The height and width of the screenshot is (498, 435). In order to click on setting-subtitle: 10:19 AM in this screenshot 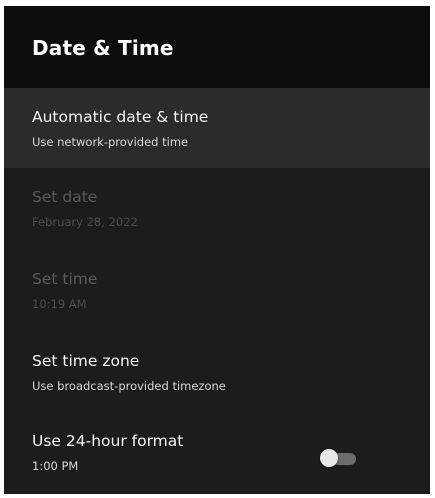, I will do `click(59, 304)`.